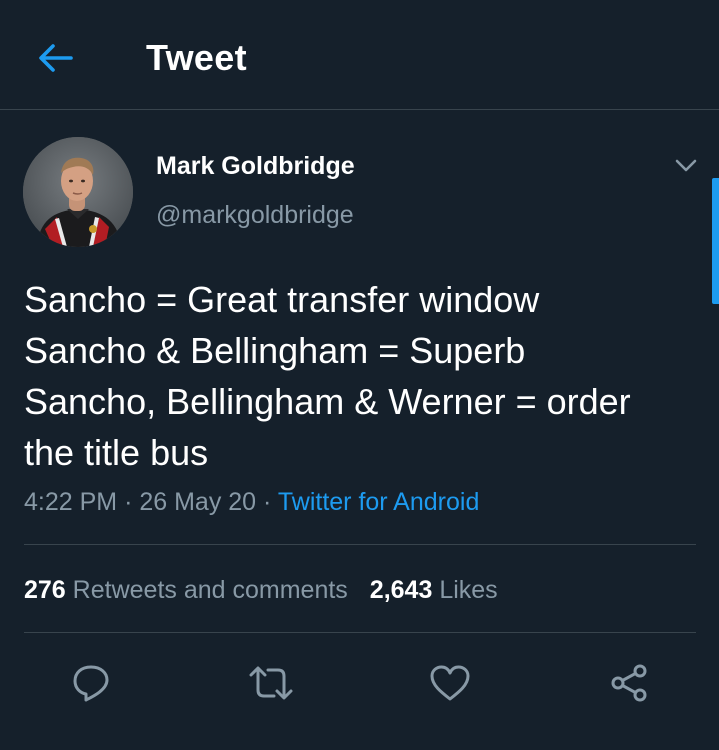 Image resolution: width=719 pixels, height=750 pixels. Describe the element at coordinates (198, 502) in the screenshot. I see `tweet-date: 26 May 20` at that location.